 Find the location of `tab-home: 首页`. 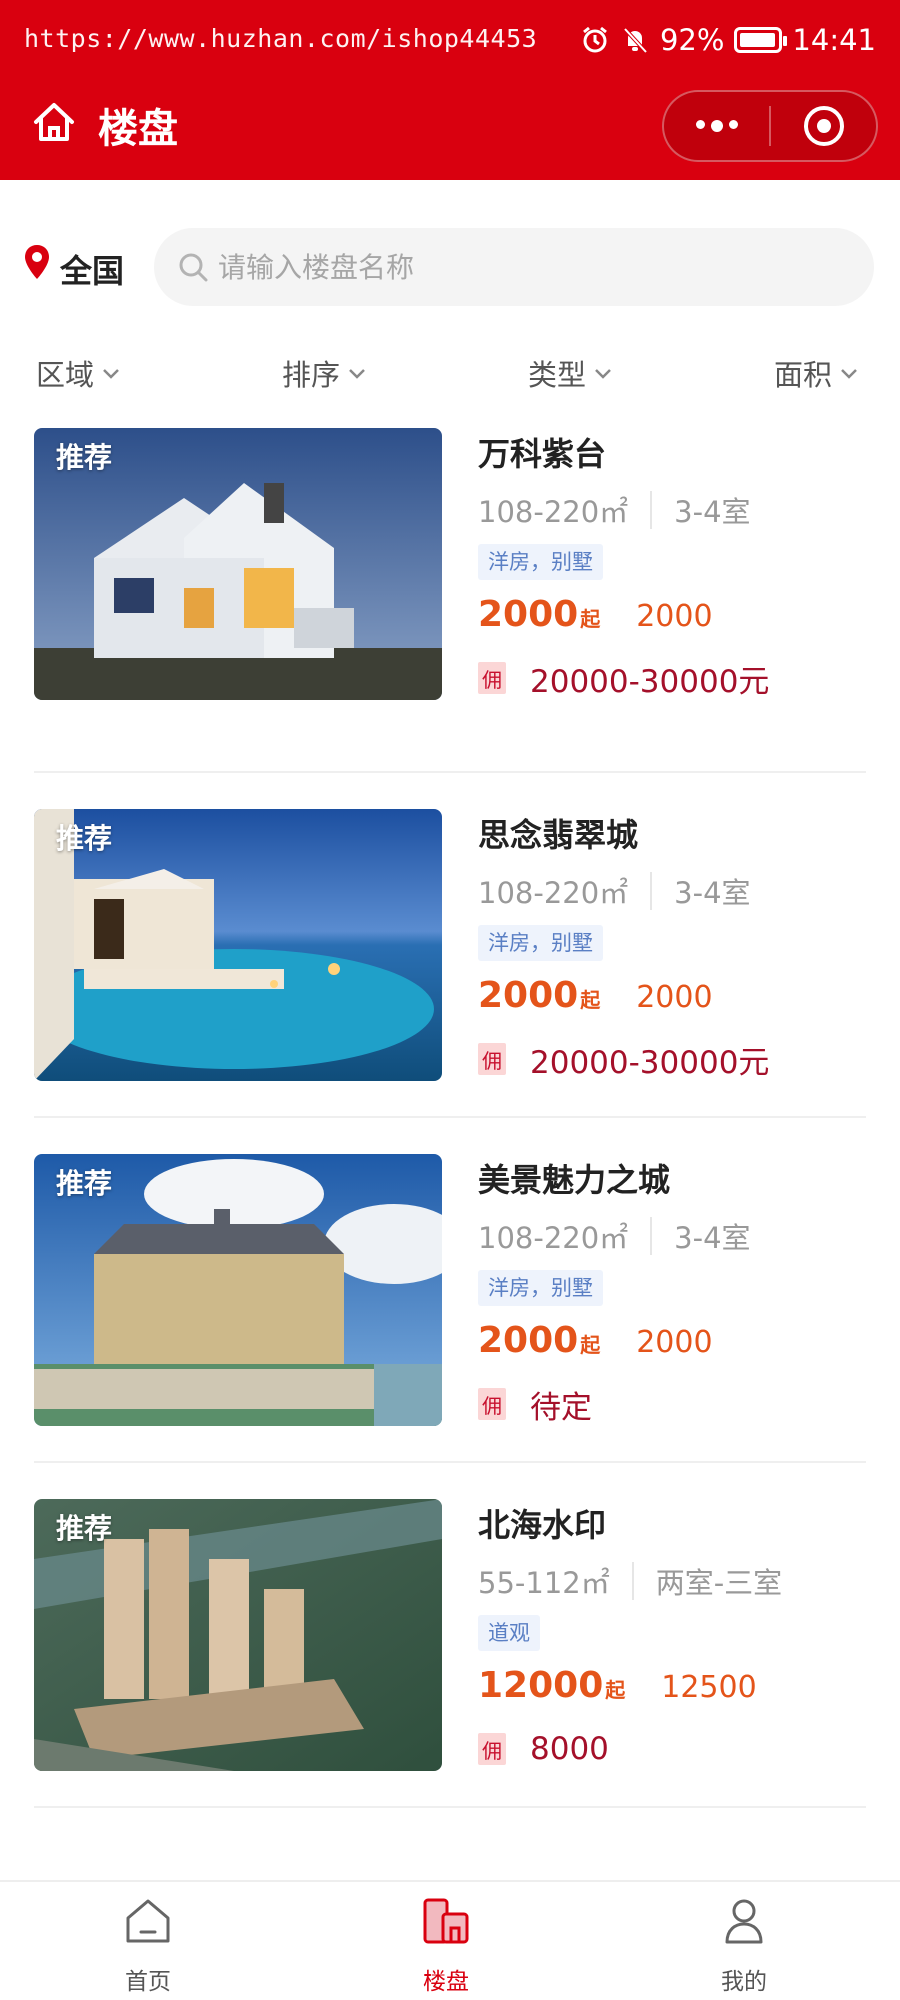

tab-home: 首页 is located at coordinates (148, 1941).